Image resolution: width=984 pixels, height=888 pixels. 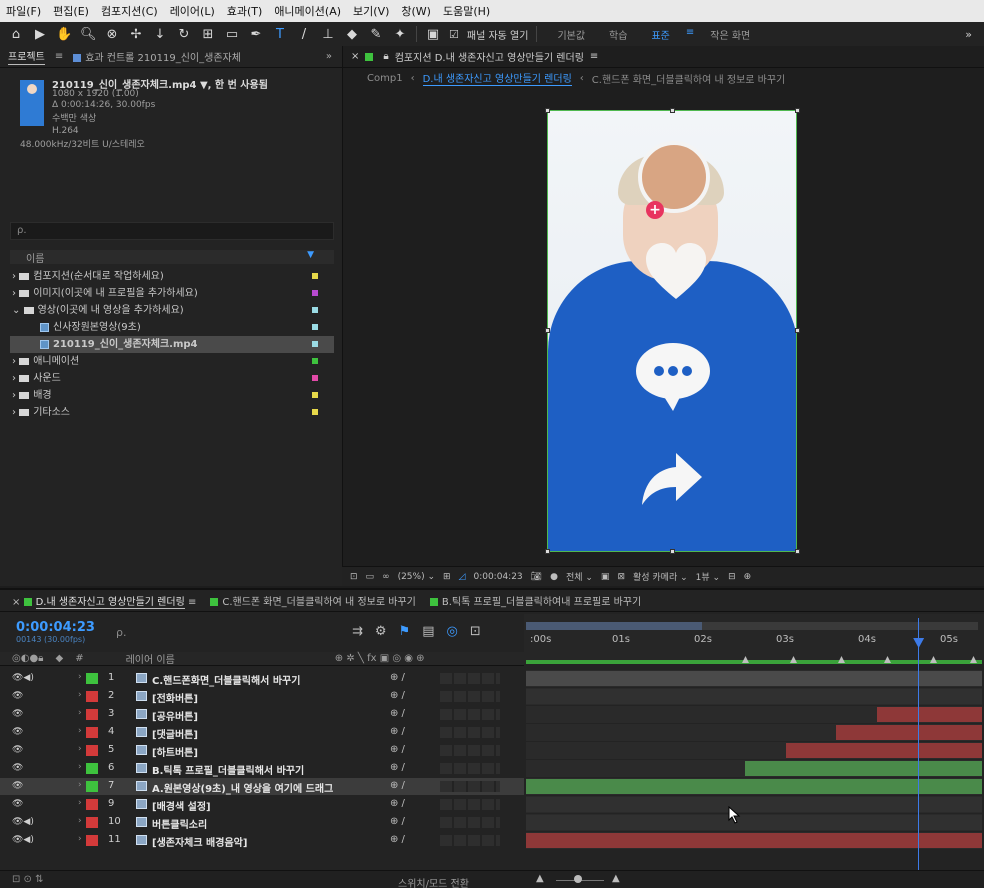 I want to click on timeline-search-input: ρ., so click(x=121, y=632).